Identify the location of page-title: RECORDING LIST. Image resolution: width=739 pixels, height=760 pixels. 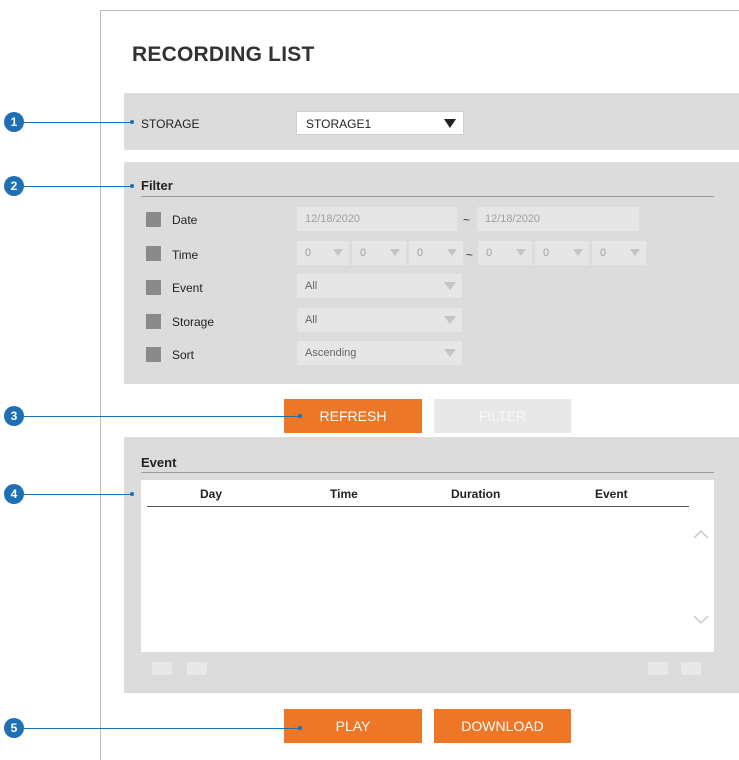
(223, 54).